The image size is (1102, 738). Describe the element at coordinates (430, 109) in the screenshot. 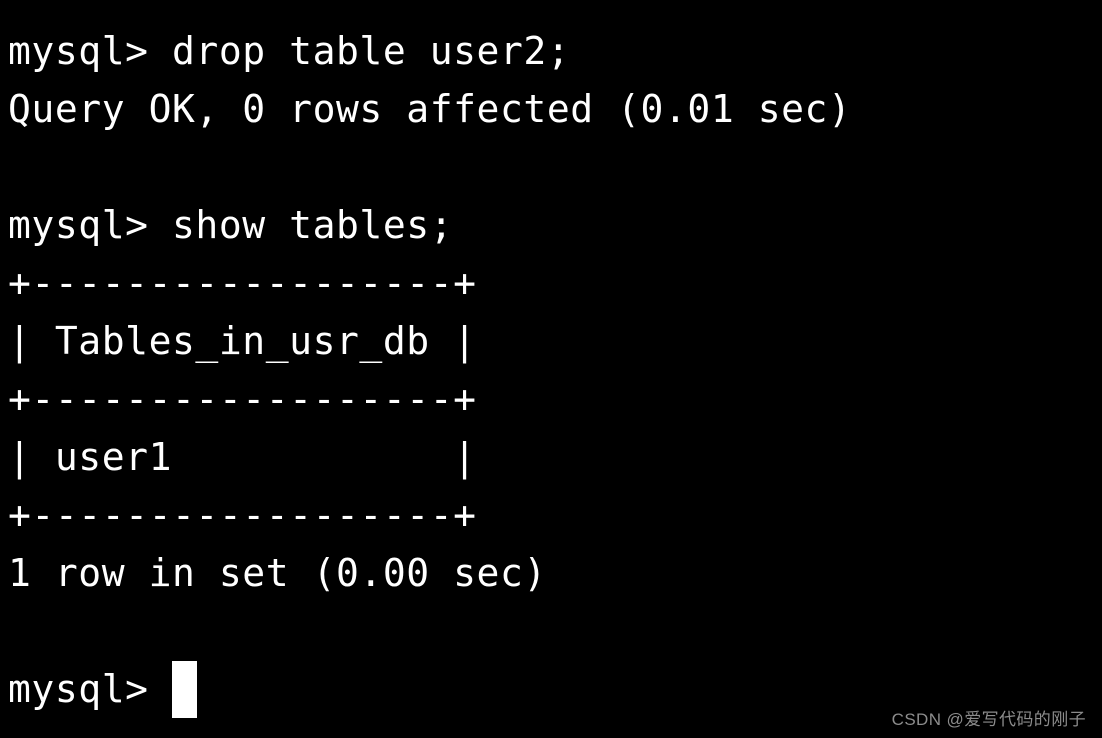

I see `terminal-line: Query OK, 0 rows affected (0.01 sec)` at that location.